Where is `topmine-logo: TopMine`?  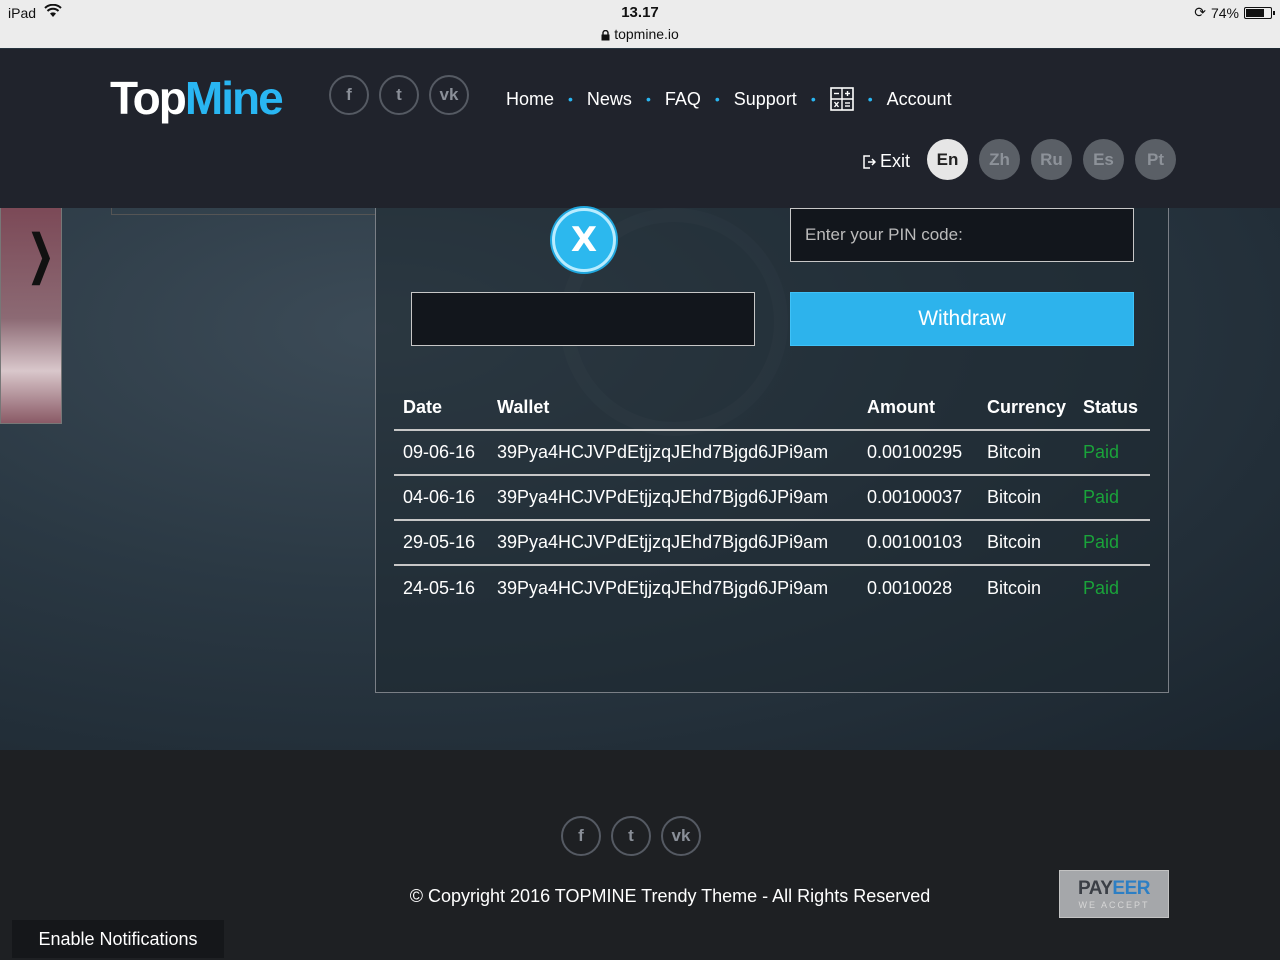 topmine-logo: TopMine is located at coordinates (197, 98).